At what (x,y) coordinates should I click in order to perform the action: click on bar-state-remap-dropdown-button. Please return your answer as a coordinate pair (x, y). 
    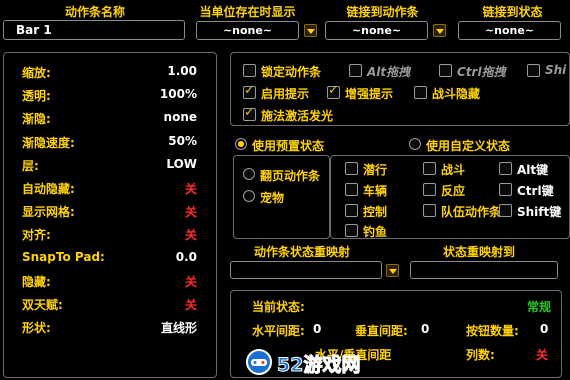
    Looking at the image, I should click on (392, 270).